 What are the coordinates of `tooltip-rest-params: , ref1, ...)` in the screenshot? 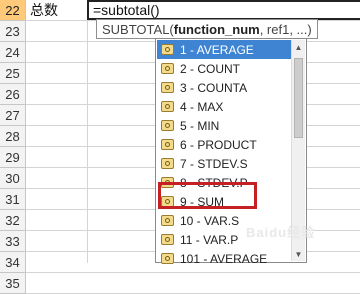 It's located at (285, 29).